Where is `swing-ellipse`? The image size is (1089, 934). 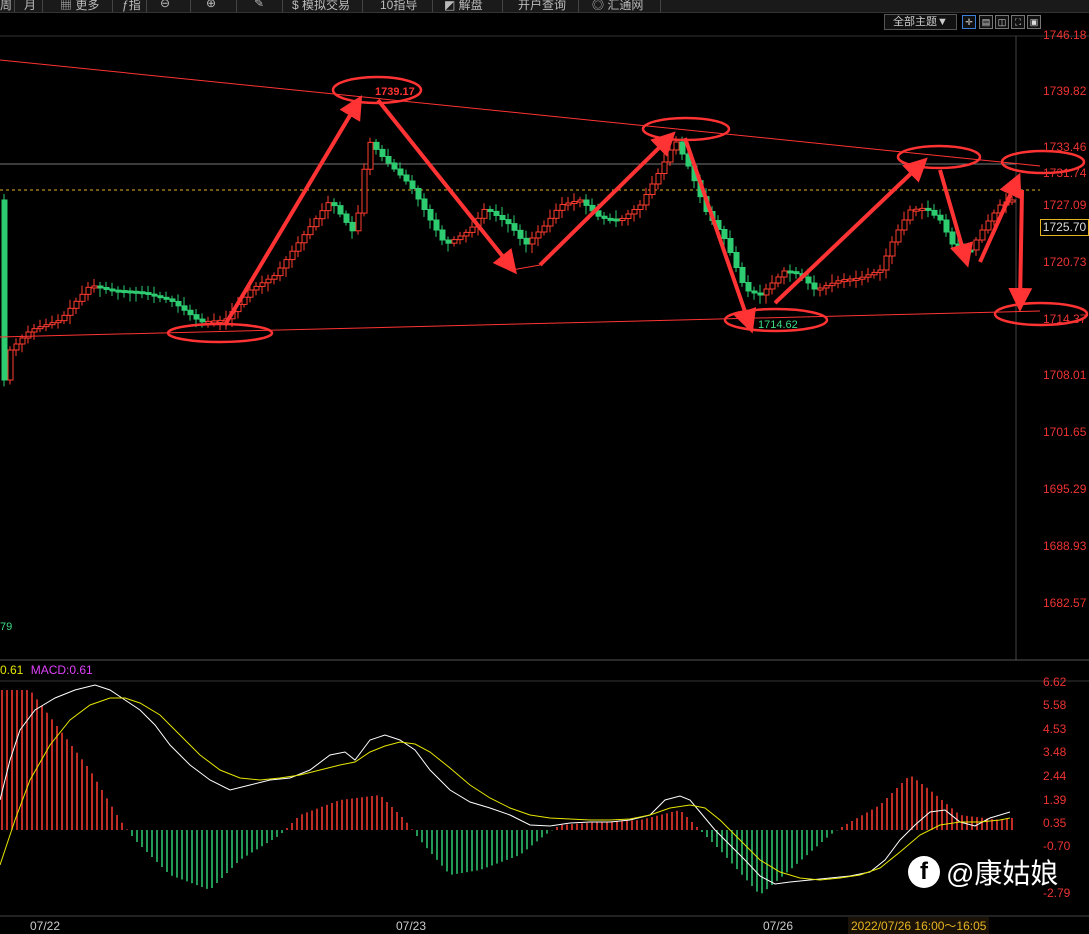
swing-ellipse is located at coordinates (939, 157).